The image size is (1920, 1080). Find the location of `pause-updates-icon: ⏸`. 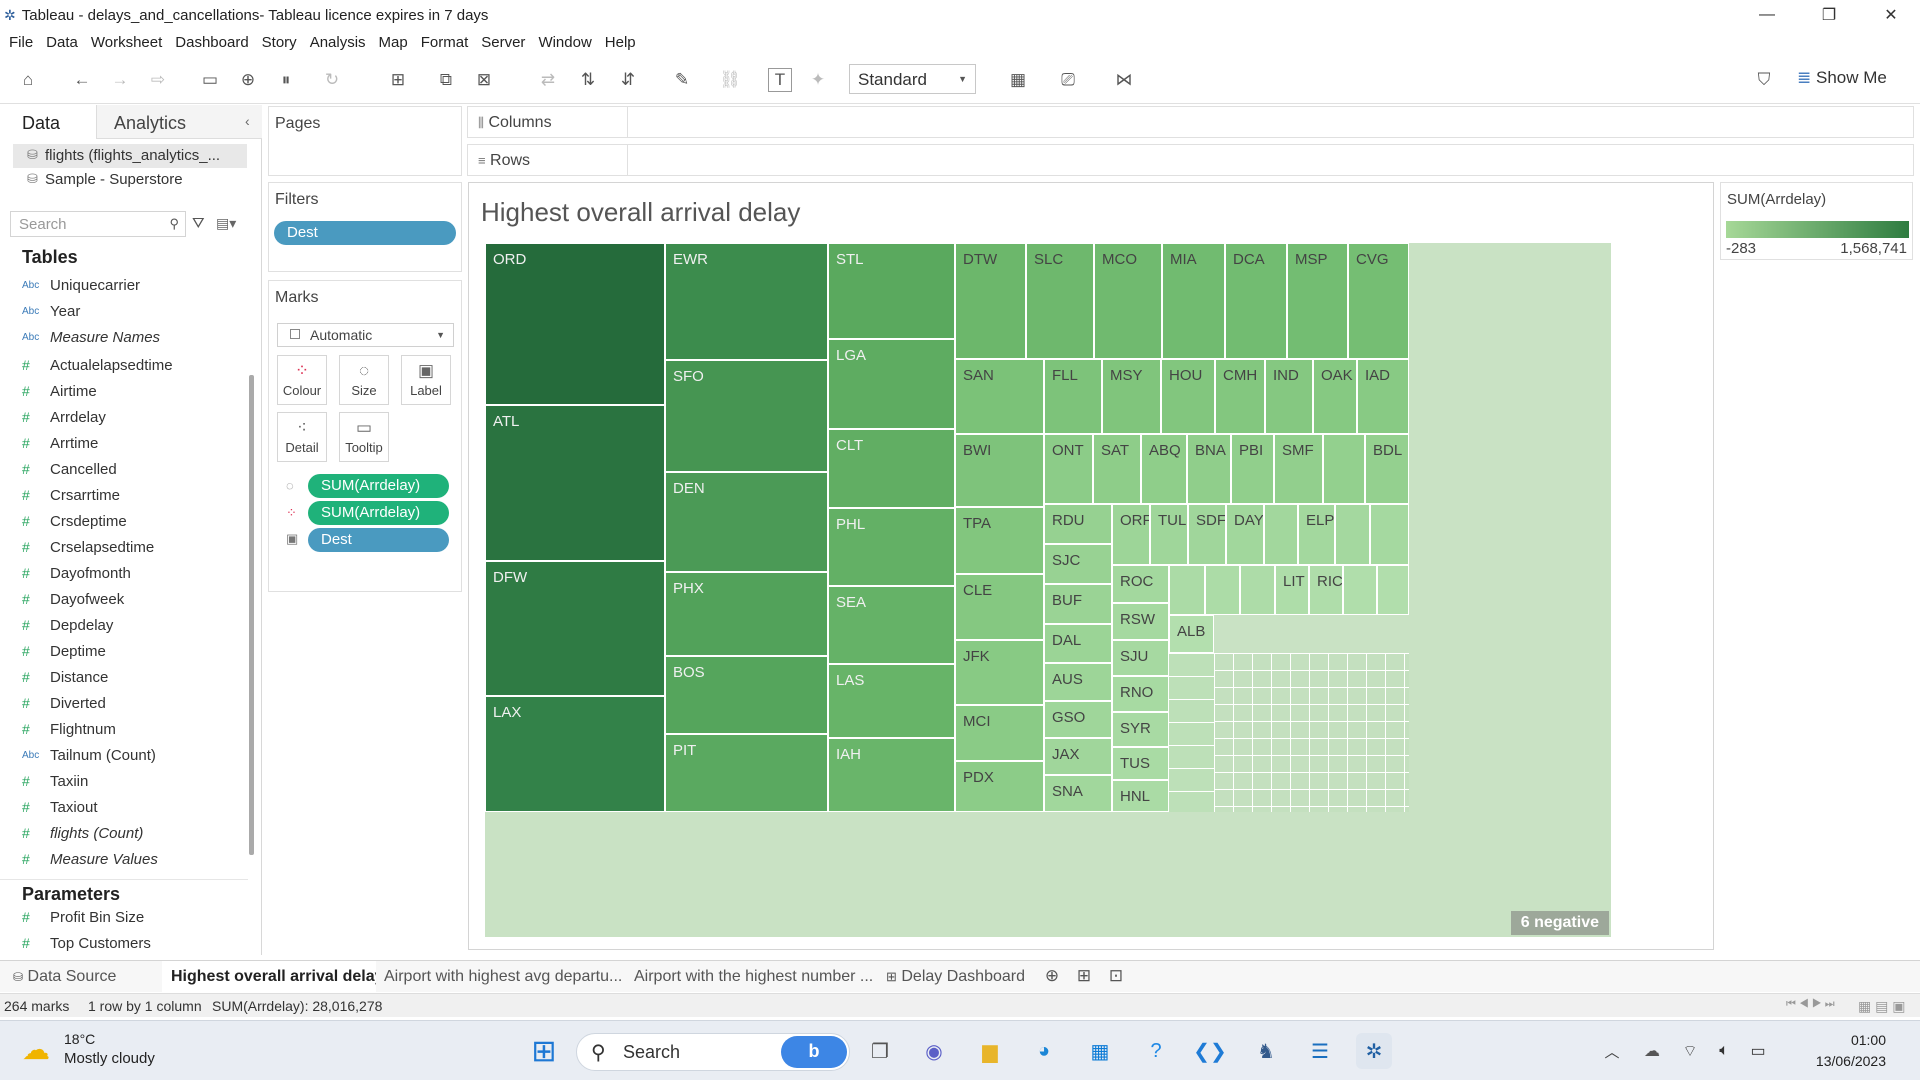

pause-updates-icon: ⏸ is located at coordinates (286, 80).